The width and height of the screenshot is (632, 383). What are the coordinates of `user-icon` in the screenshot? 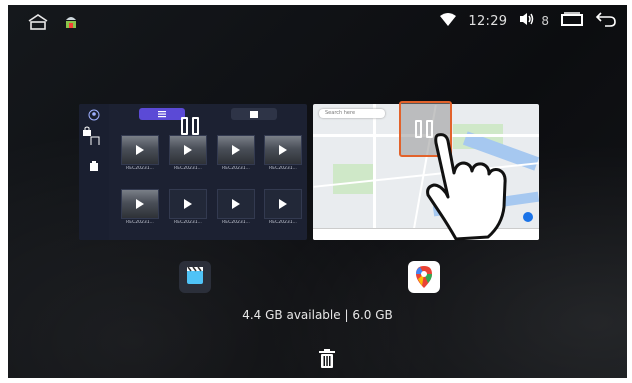 It's located at (94, 115).